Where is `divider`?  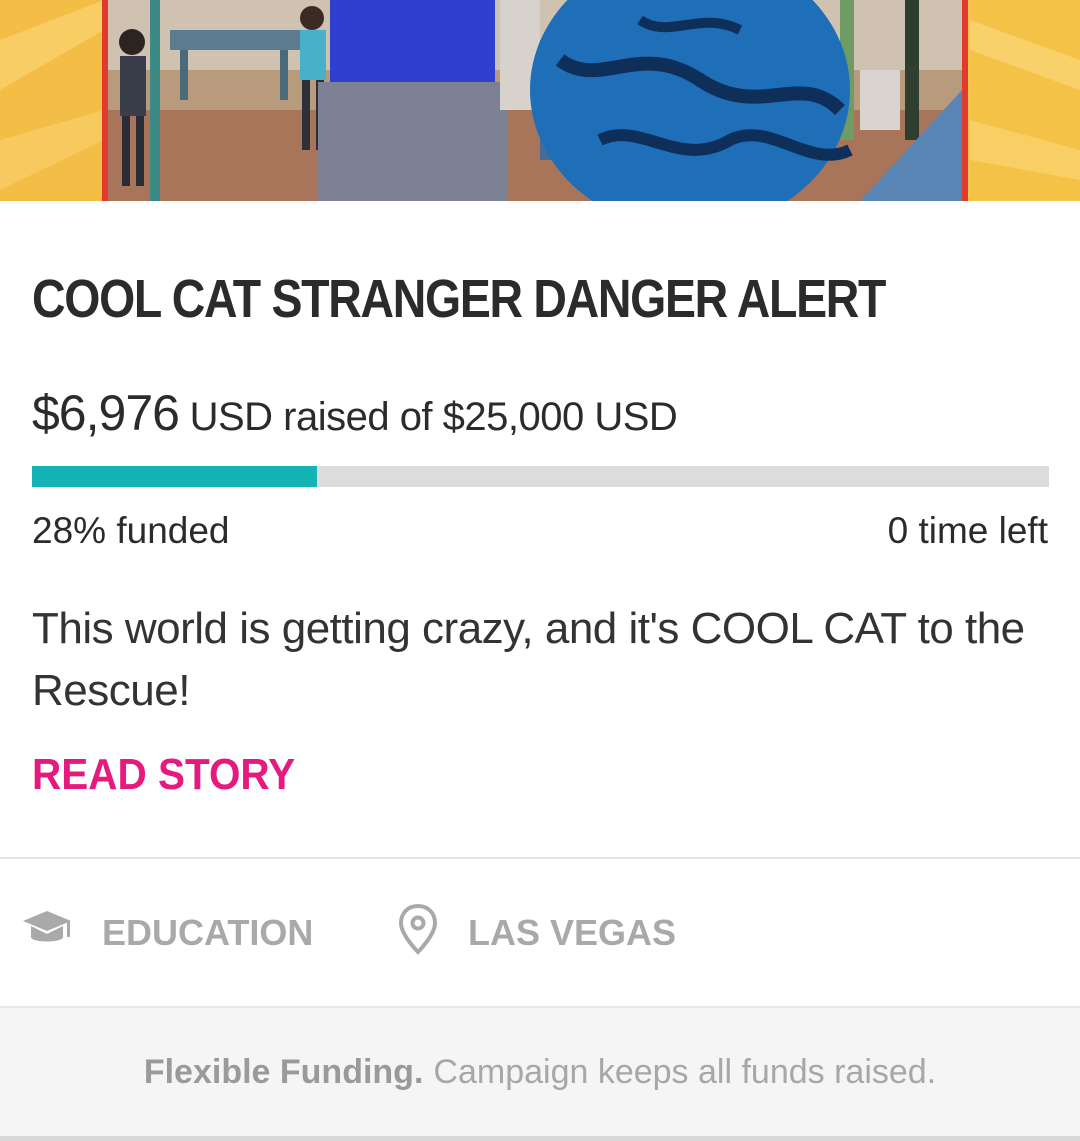 divider is located at coordinates (540, 858).